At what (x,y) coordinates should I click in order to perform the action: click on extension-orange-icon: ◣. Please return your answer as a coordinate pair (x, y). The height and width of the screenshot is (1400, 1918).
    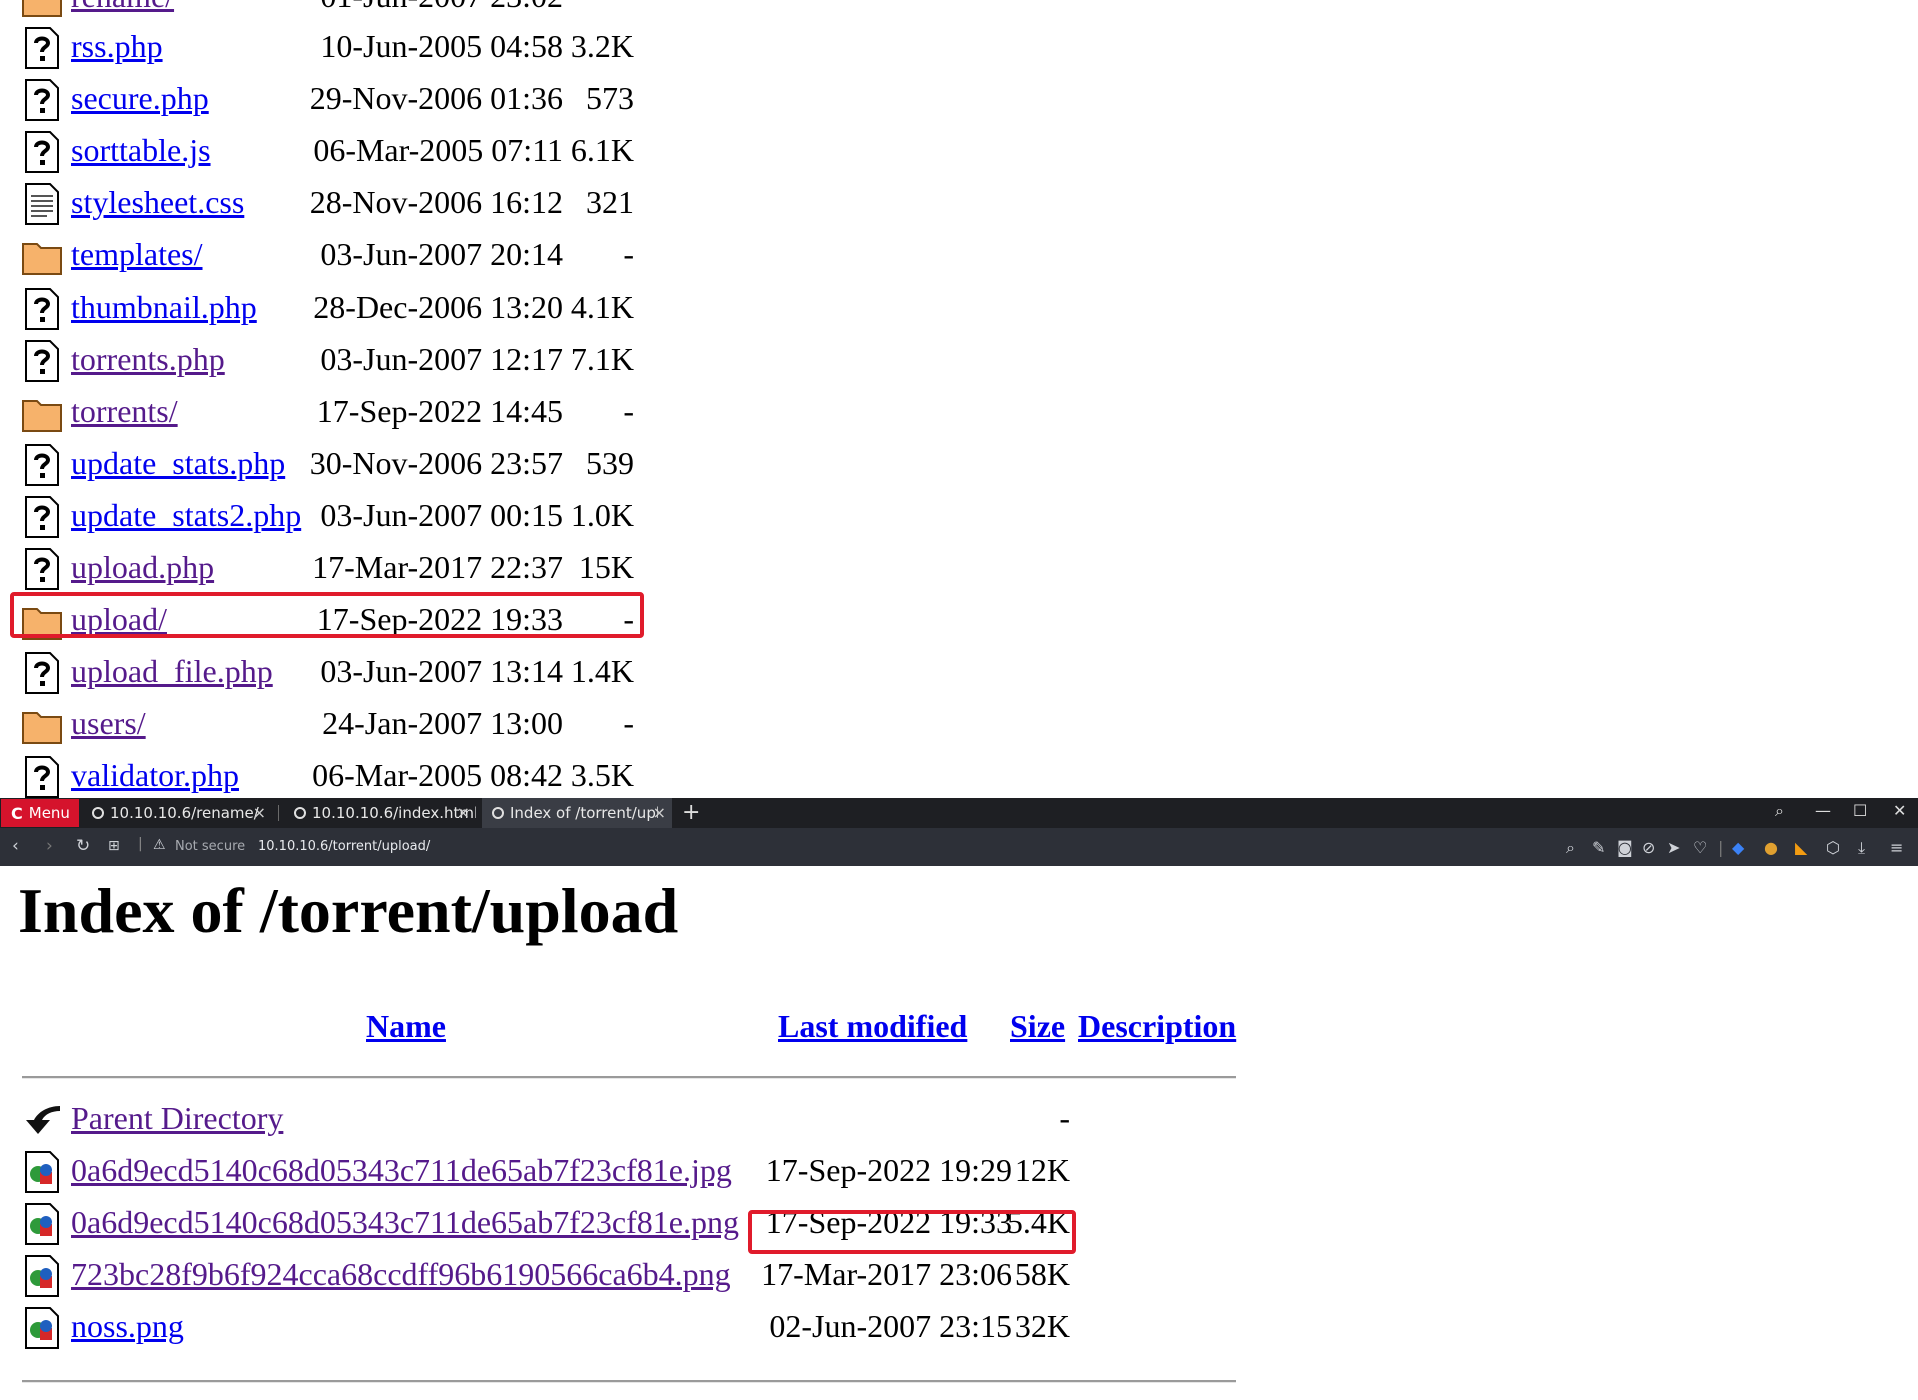
    Looking at the image, I should click on (1801, 847).